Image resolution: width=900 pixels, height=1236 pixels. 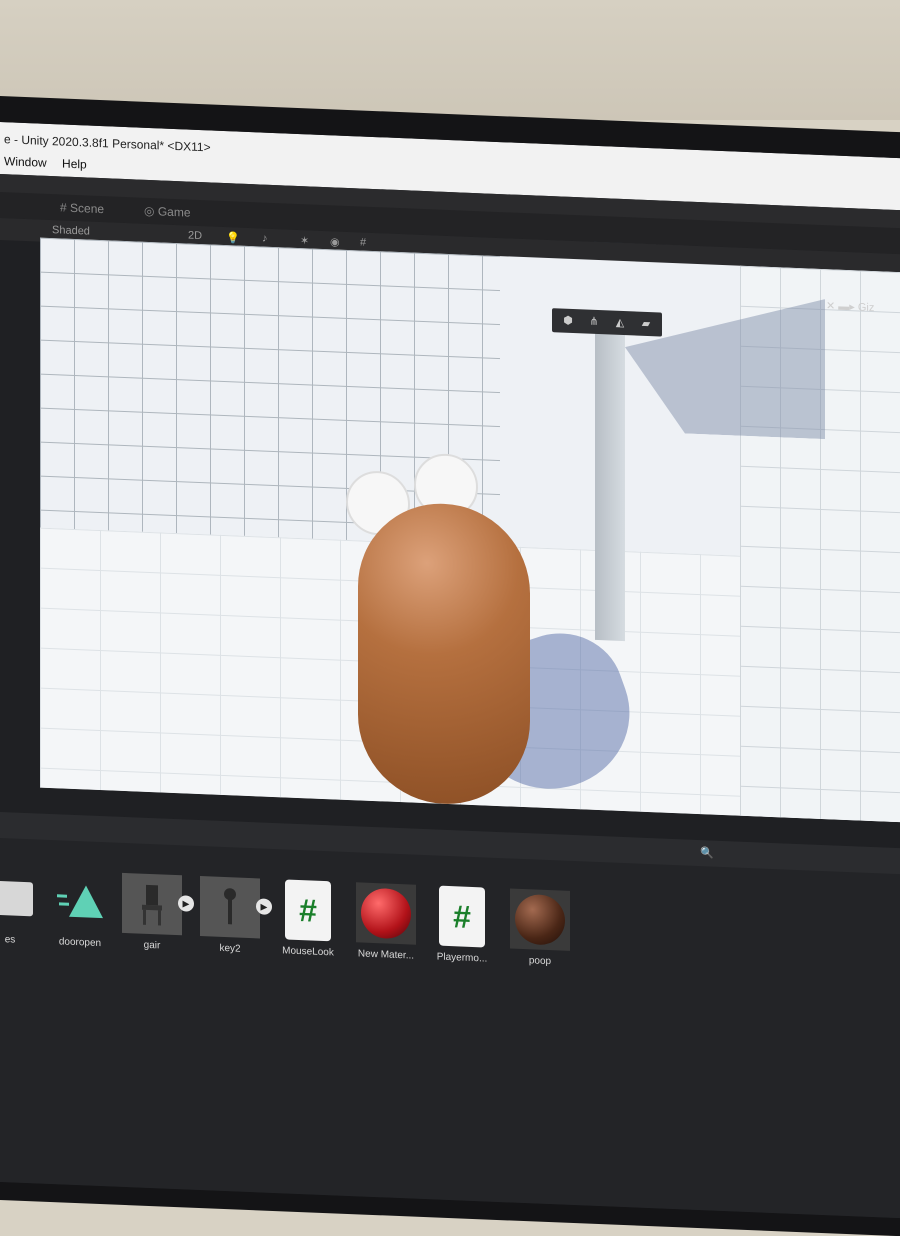 I want to click on lighting-icon: 💡, so click(x=233, y=238).